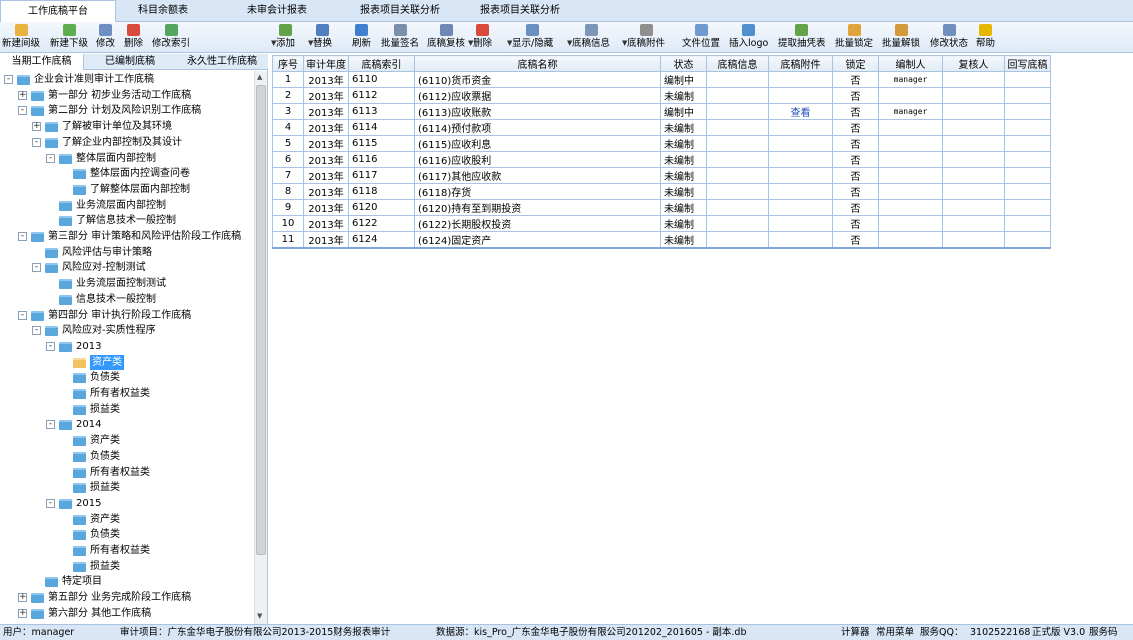 Image resolution: width=1133 pixels, height=640 pixels. I want to click on tree-node: - 第三部分 审计策略和风险评估阶段工作底稿, so click(127, 236).